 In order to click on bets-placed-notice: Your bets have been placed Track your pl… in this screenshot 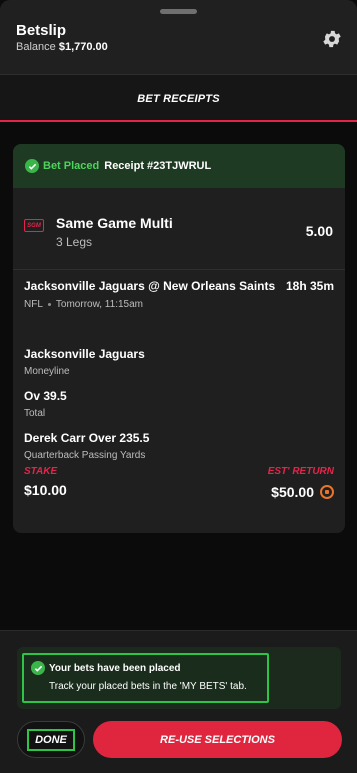, I will do `click(145, 678)`.